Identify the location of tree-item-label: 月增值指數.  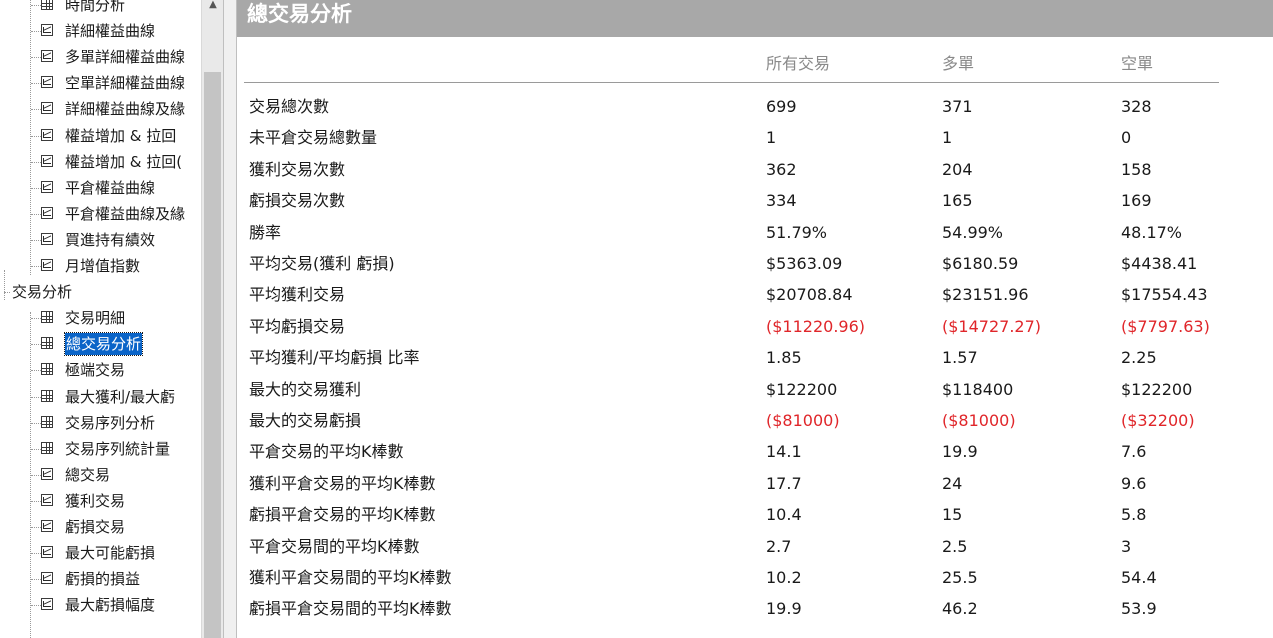
(103, 266).